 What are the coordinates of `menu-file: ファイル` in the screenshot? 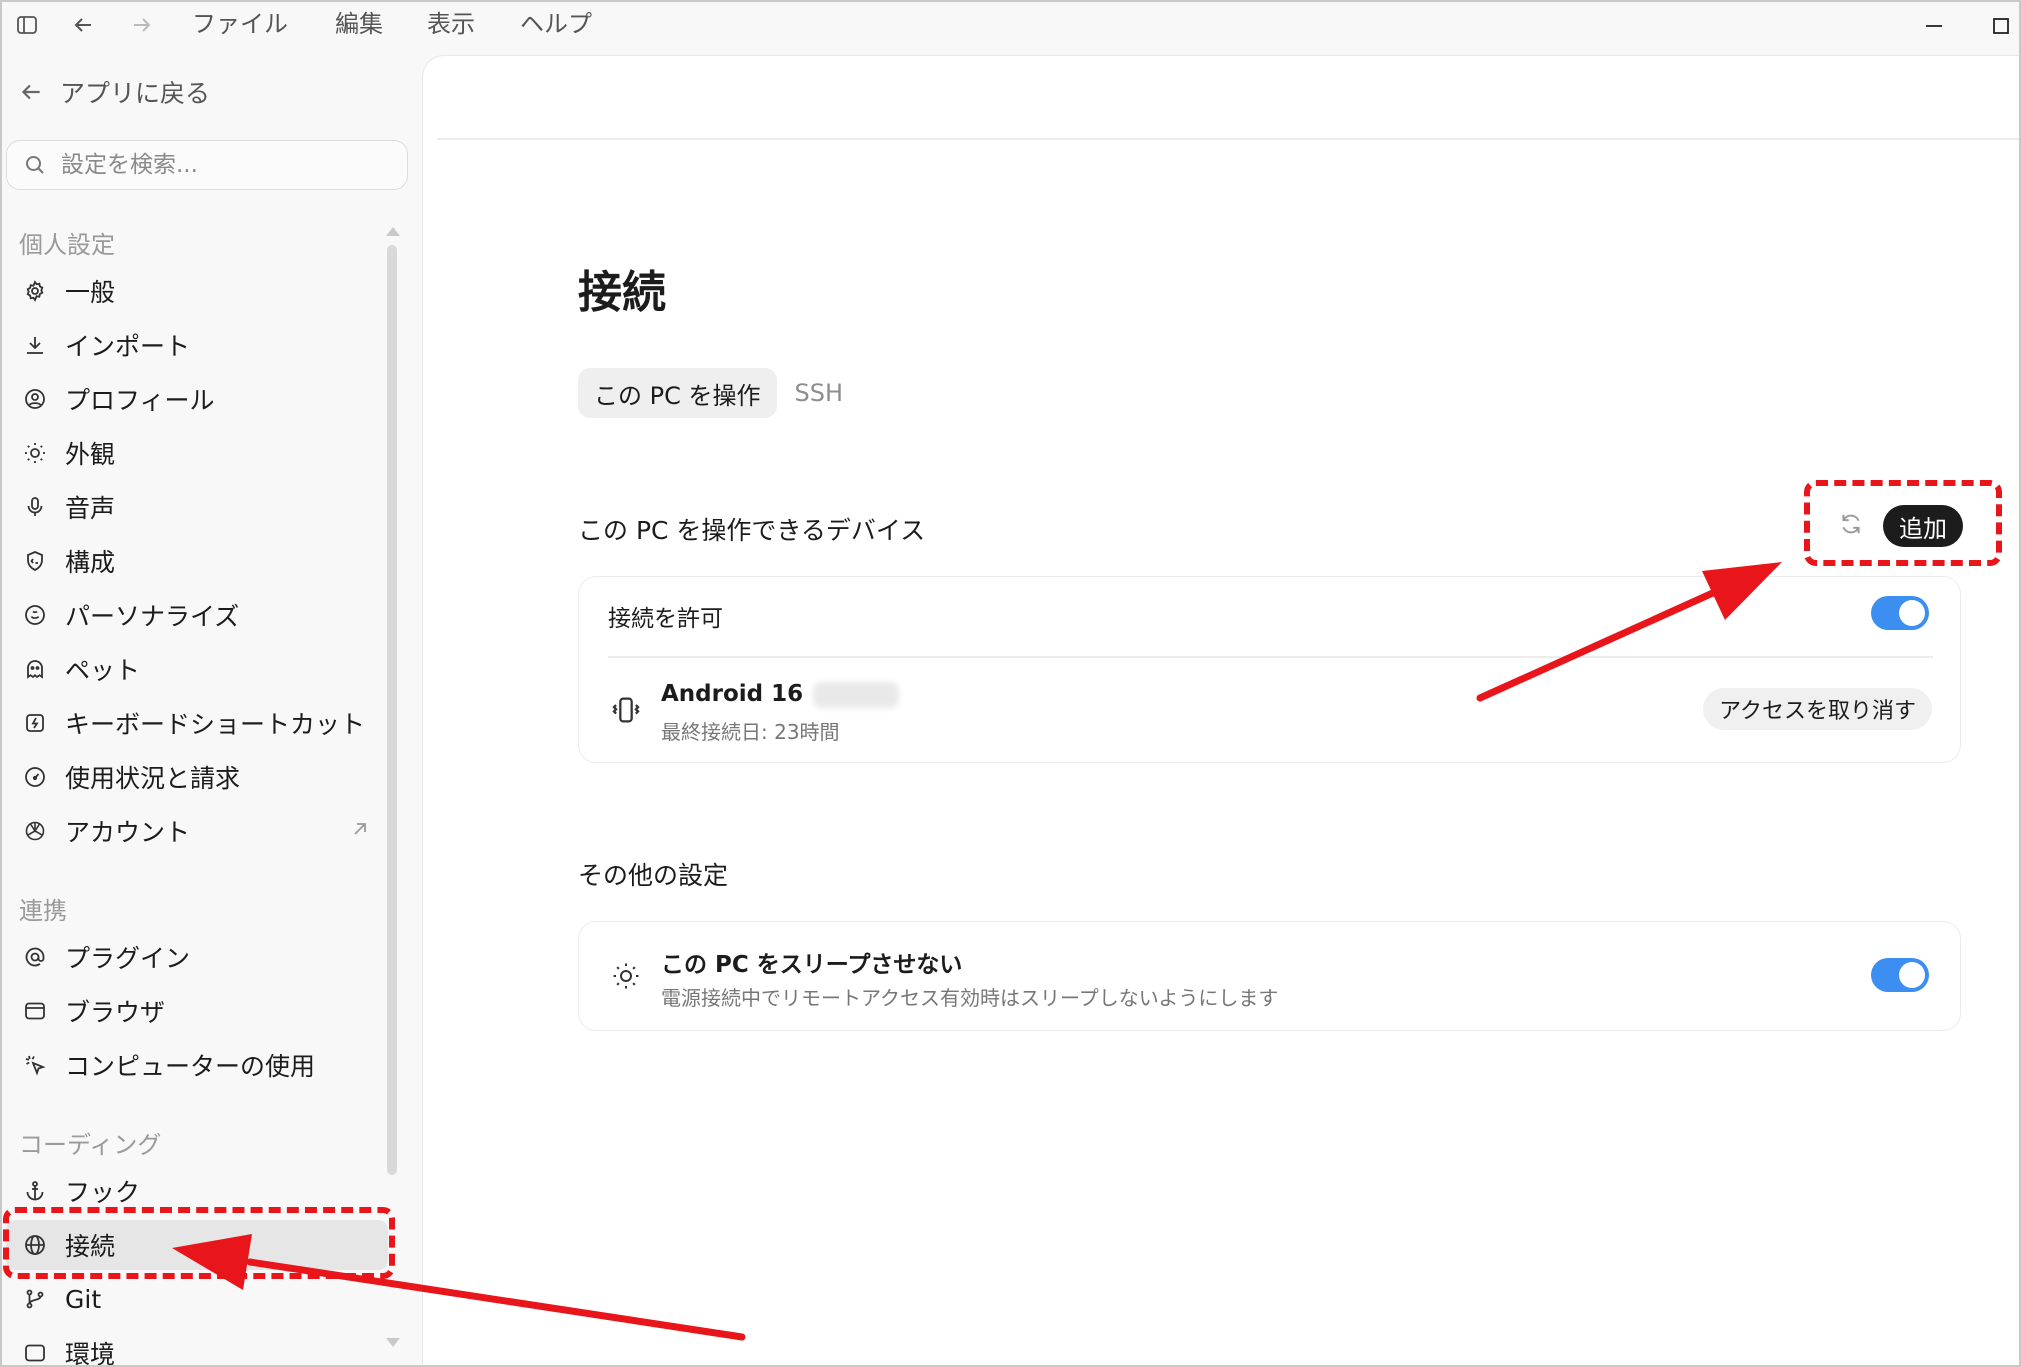 It's located at (240, 24).